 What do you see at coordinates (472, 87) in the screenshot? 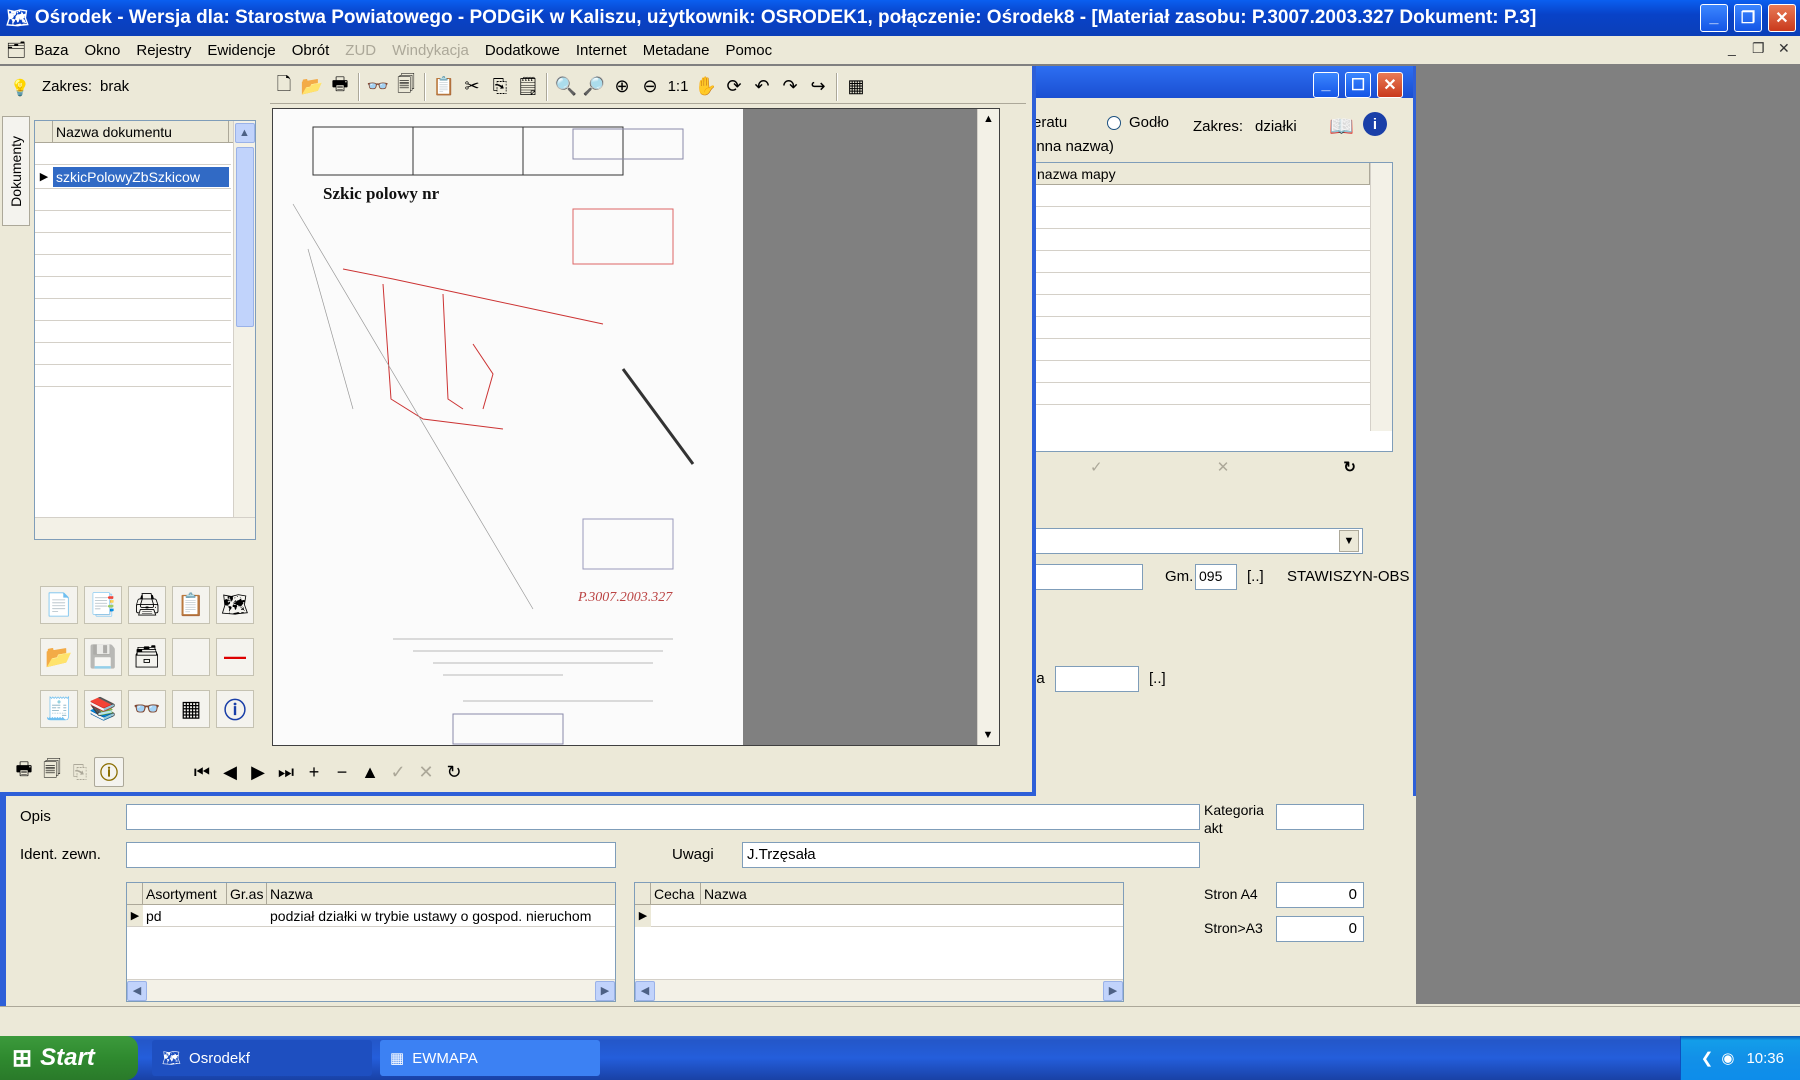
I see `cut-icon: ✂` at bounding box center [472, 87].